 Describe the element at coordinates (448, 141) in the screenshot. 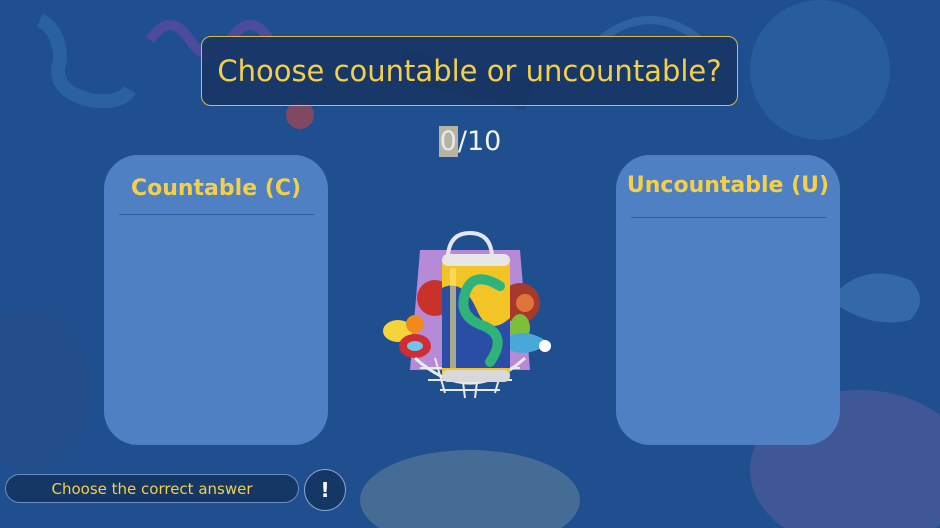

I see `progress-current: 0` at that location.